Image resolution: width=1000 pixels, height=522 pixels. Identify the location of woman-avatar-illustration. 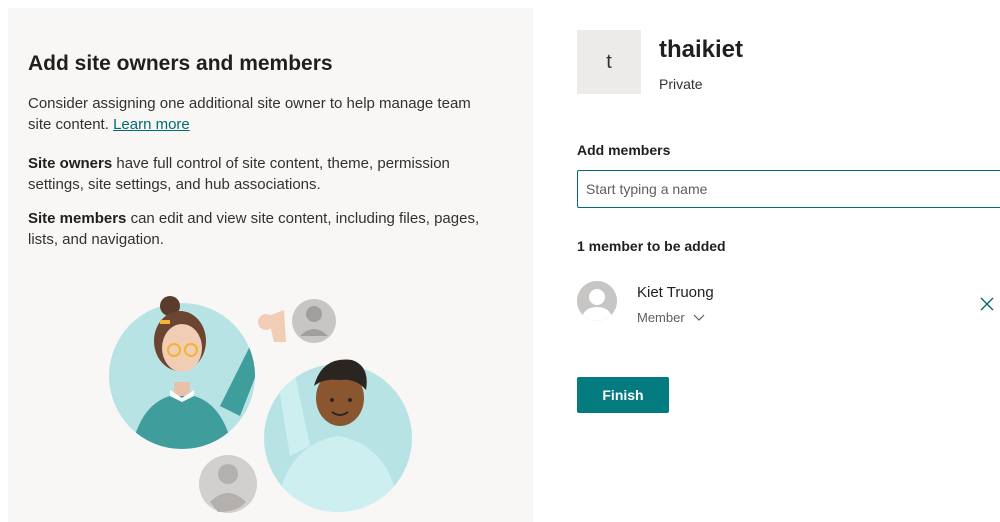
(191, 372).